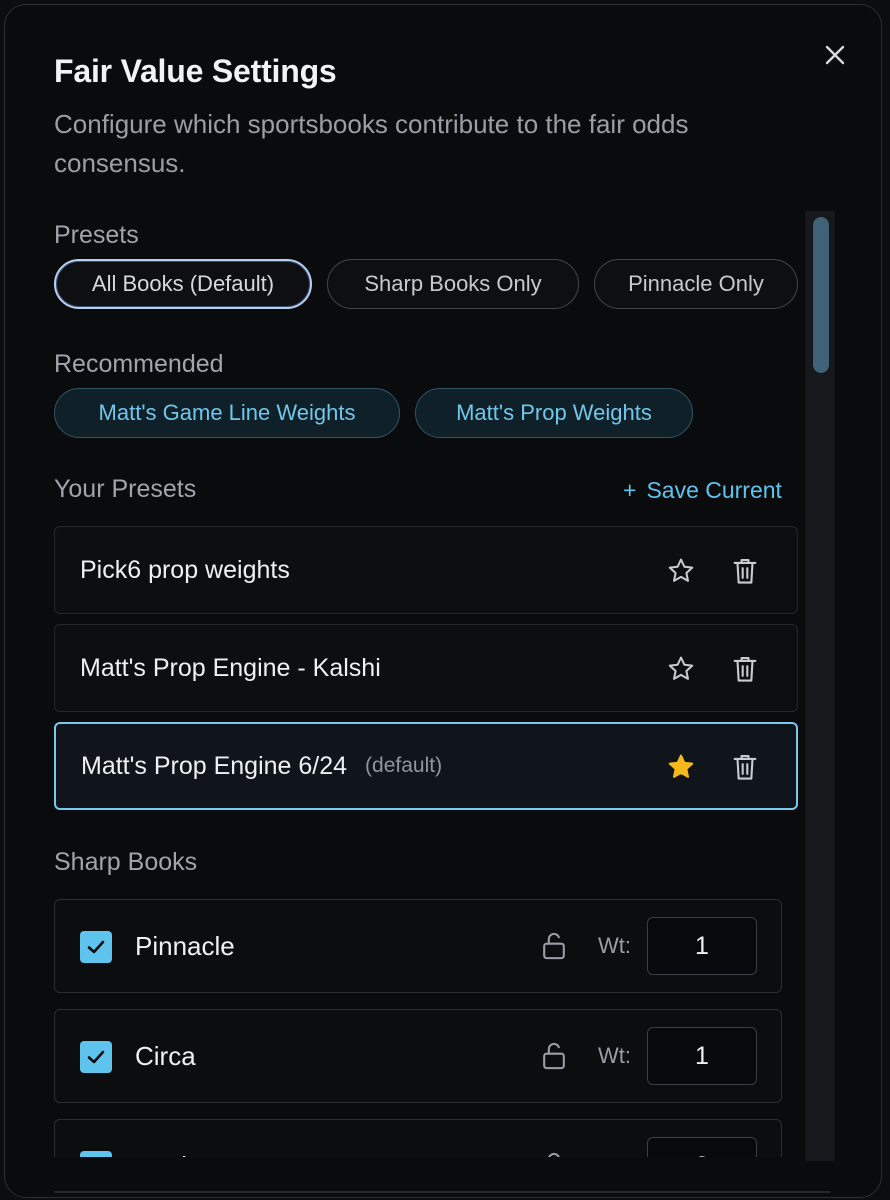 The image size is (890, 1200). What do you see at coordinates (418, 1056) in the screenshot?
I see `book-row-circa: Circa Wt:` at bounding box center [418, 1056].